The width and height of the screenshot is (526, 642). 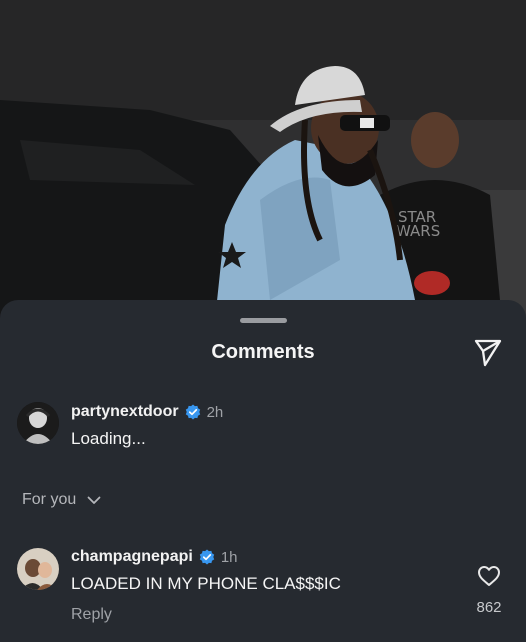 I want to click on chevron-down-icon, so click(x=94, y=500).